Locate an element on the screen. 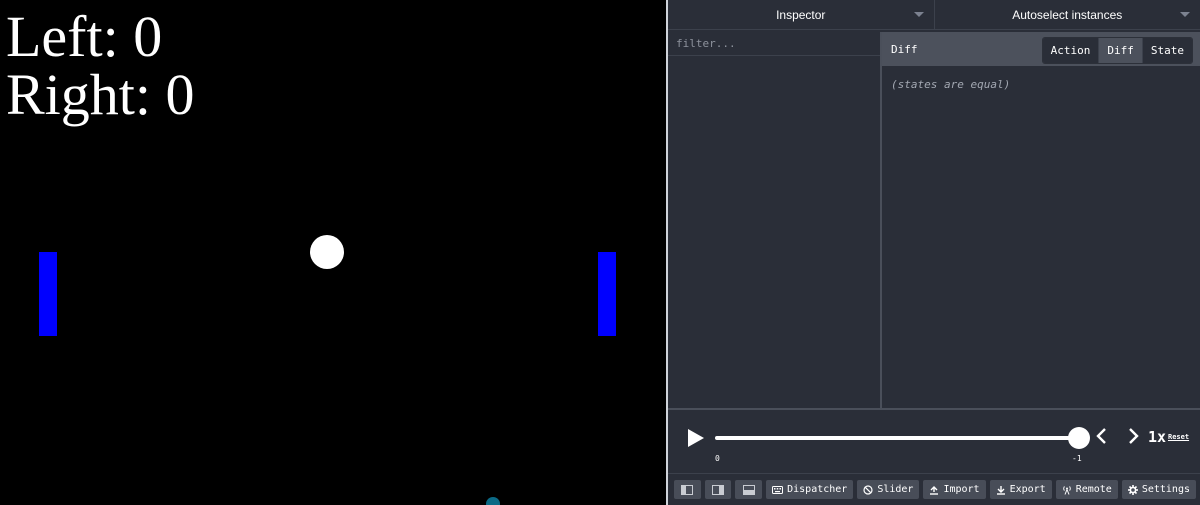 Image resolution: width=1200 pixels, height=505 pixels. instance-select-label: Autoselect instances is located at coordinates (1067, 14).